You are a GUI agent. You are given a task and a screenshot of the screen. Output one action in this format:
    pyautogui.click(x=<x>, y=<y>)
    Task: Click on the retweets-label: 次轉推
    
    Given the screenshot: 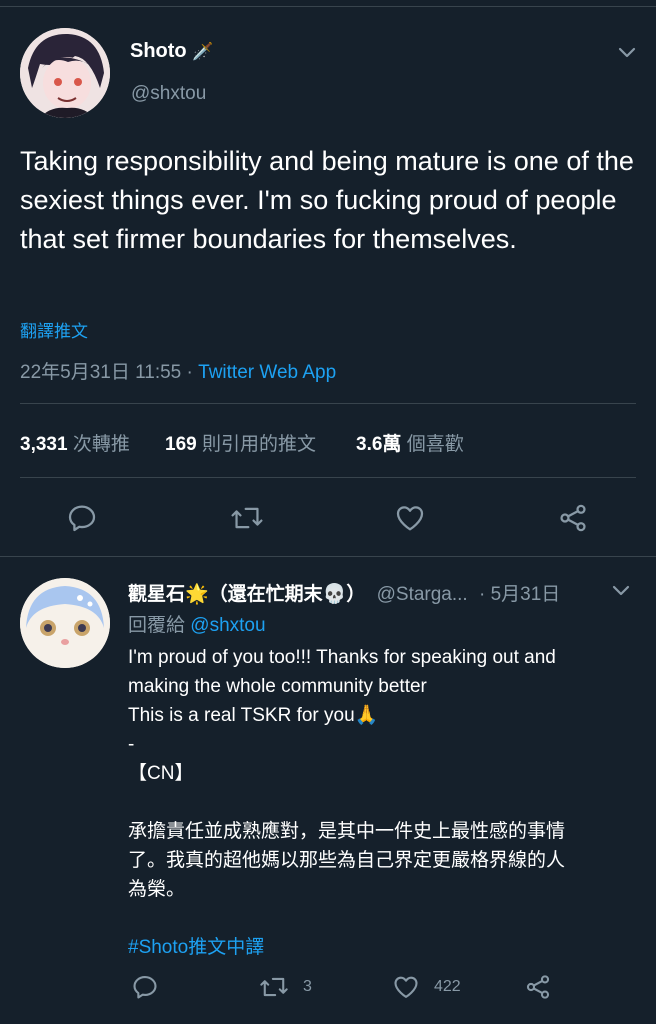 What is the action you would take?
    pyautogui.click(x=101, y=444)
    